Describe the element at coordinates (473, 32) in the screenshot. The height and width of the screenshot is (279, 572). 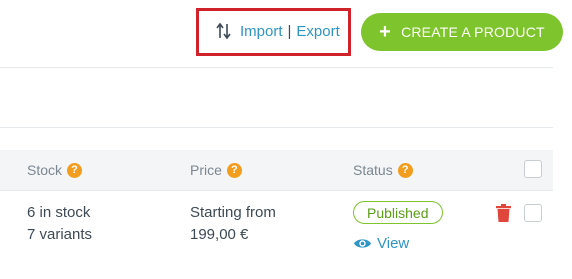
I see `create-product-label: CREATE A PRODUCT` at that location.